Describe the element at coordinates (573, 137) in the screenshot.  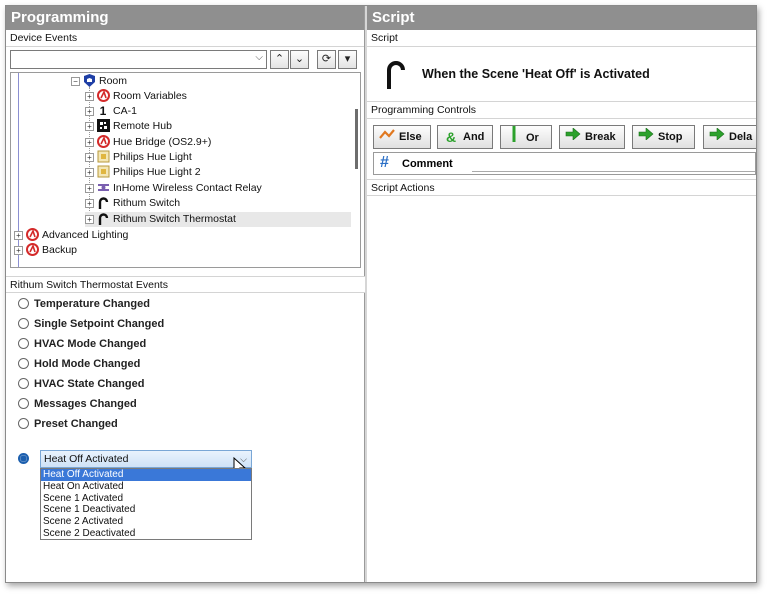
I see `break-arrow-icon` at that location.